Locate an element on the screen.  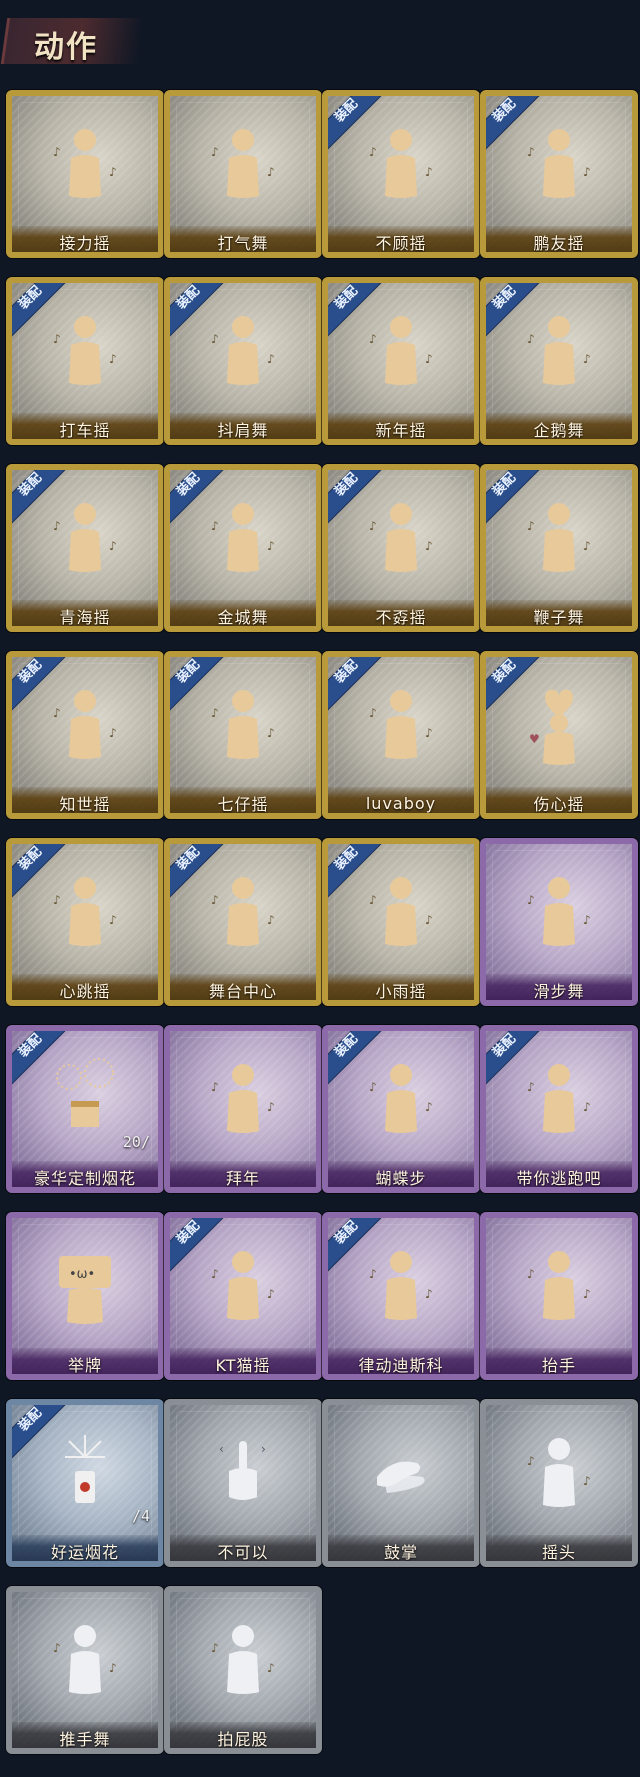
card-label-bar: 接力摇 is located at coordinates (85, 239).